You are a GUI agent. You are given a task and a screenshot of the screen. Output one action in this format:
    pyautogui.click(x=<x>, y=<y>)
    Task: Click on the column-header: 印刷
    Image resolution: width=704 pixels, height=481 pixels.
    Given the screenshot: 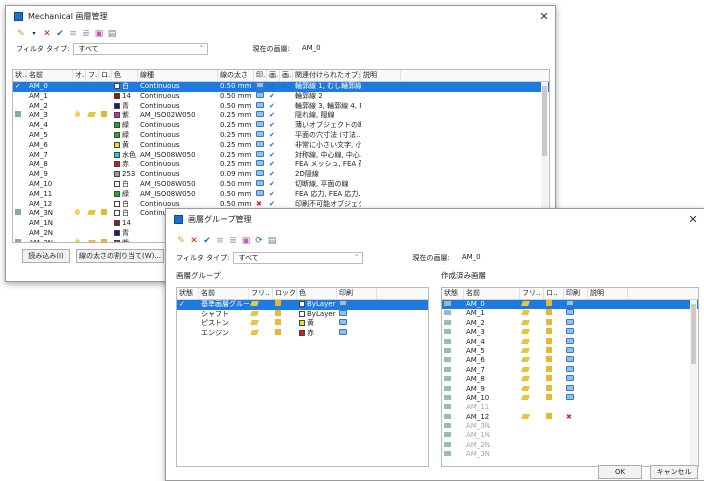 What is the action you would take?
    pyautogui.click(x=576, y=293)
    